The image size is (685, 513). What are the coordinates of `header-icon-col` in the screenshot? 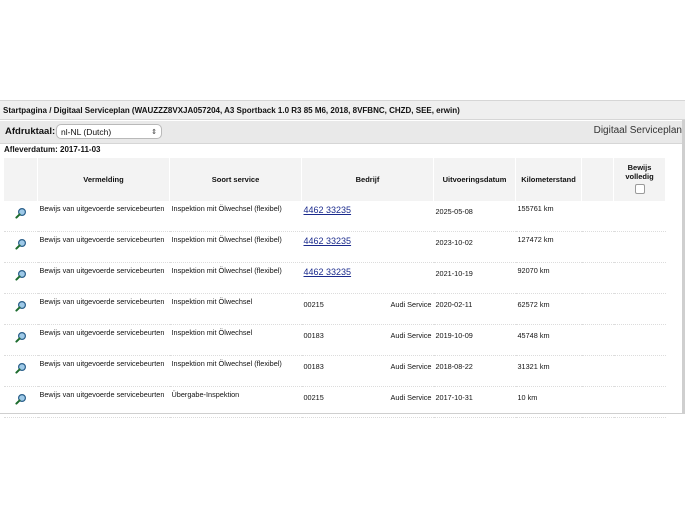 It's located at (20, 179).